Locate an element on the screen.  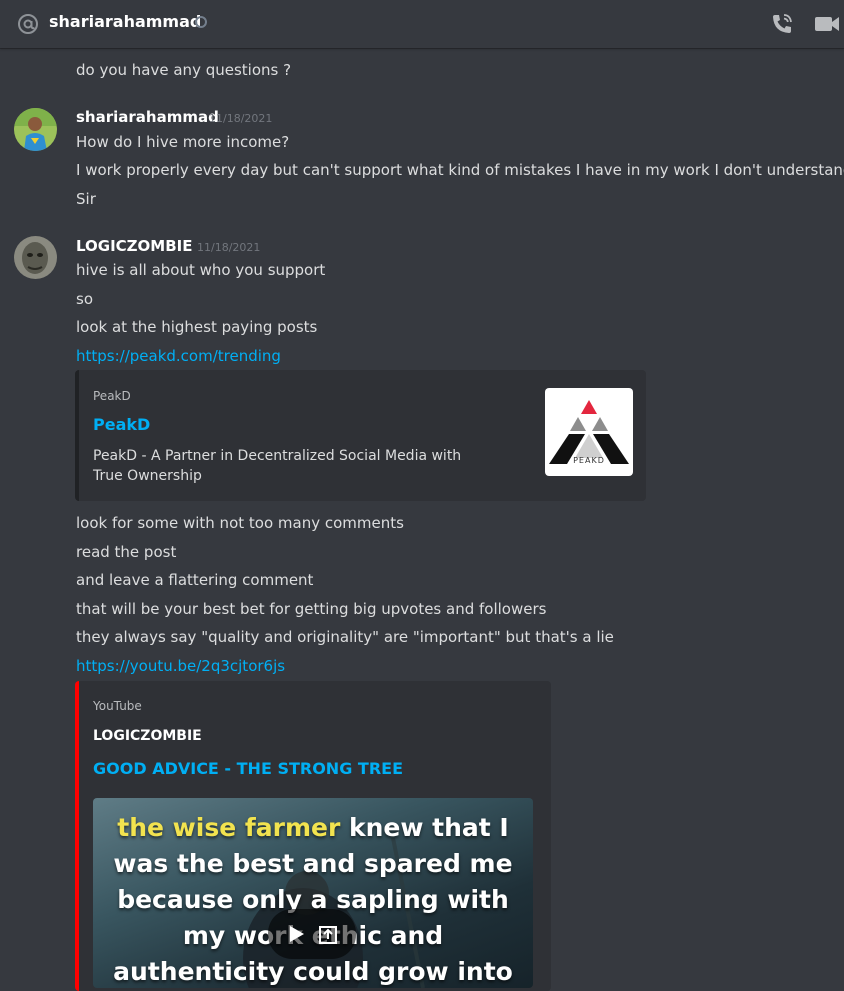
message-line: and leave a flattering comment is located at coordinates (195, 580).